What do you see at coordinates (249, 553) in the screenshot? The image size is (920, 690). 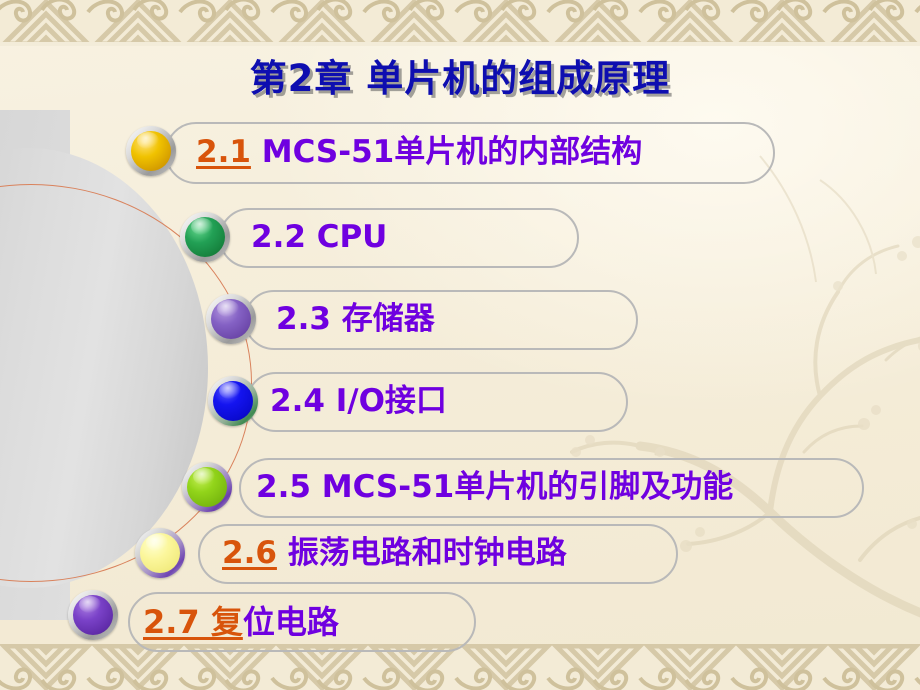 I see `item-number-6: 2.6` at bounding box center [249, 553].